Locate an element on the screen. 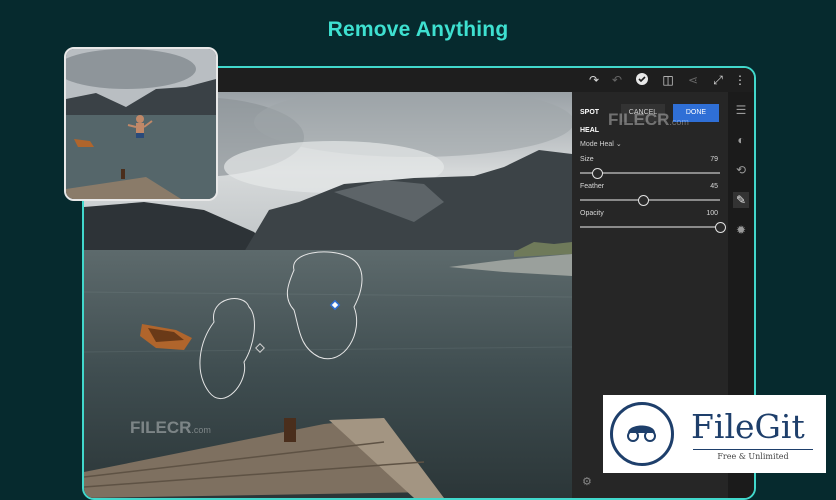 This screenshot has width=836, height=500. inset-before-photo is located at coordinates (141, 124).